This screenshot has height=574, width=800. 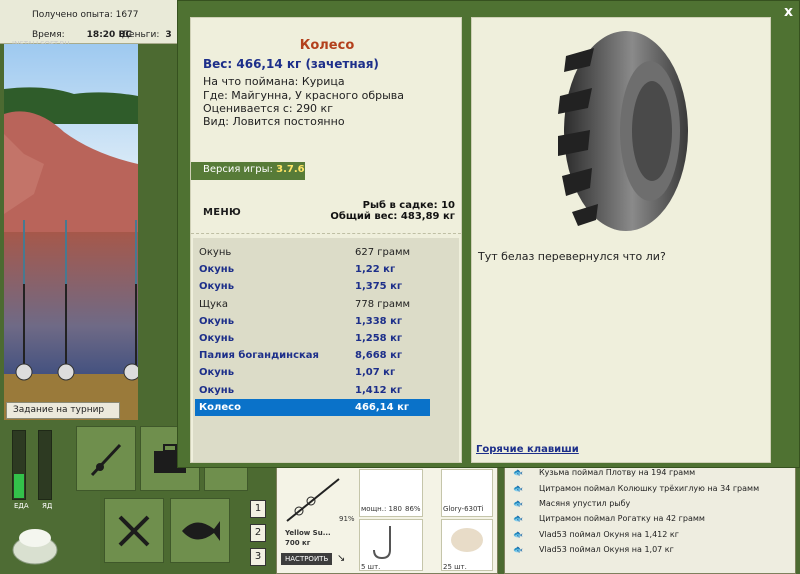 I want to click on hotkeys-link: Горячие клавиши, so click(x=527, y=449).